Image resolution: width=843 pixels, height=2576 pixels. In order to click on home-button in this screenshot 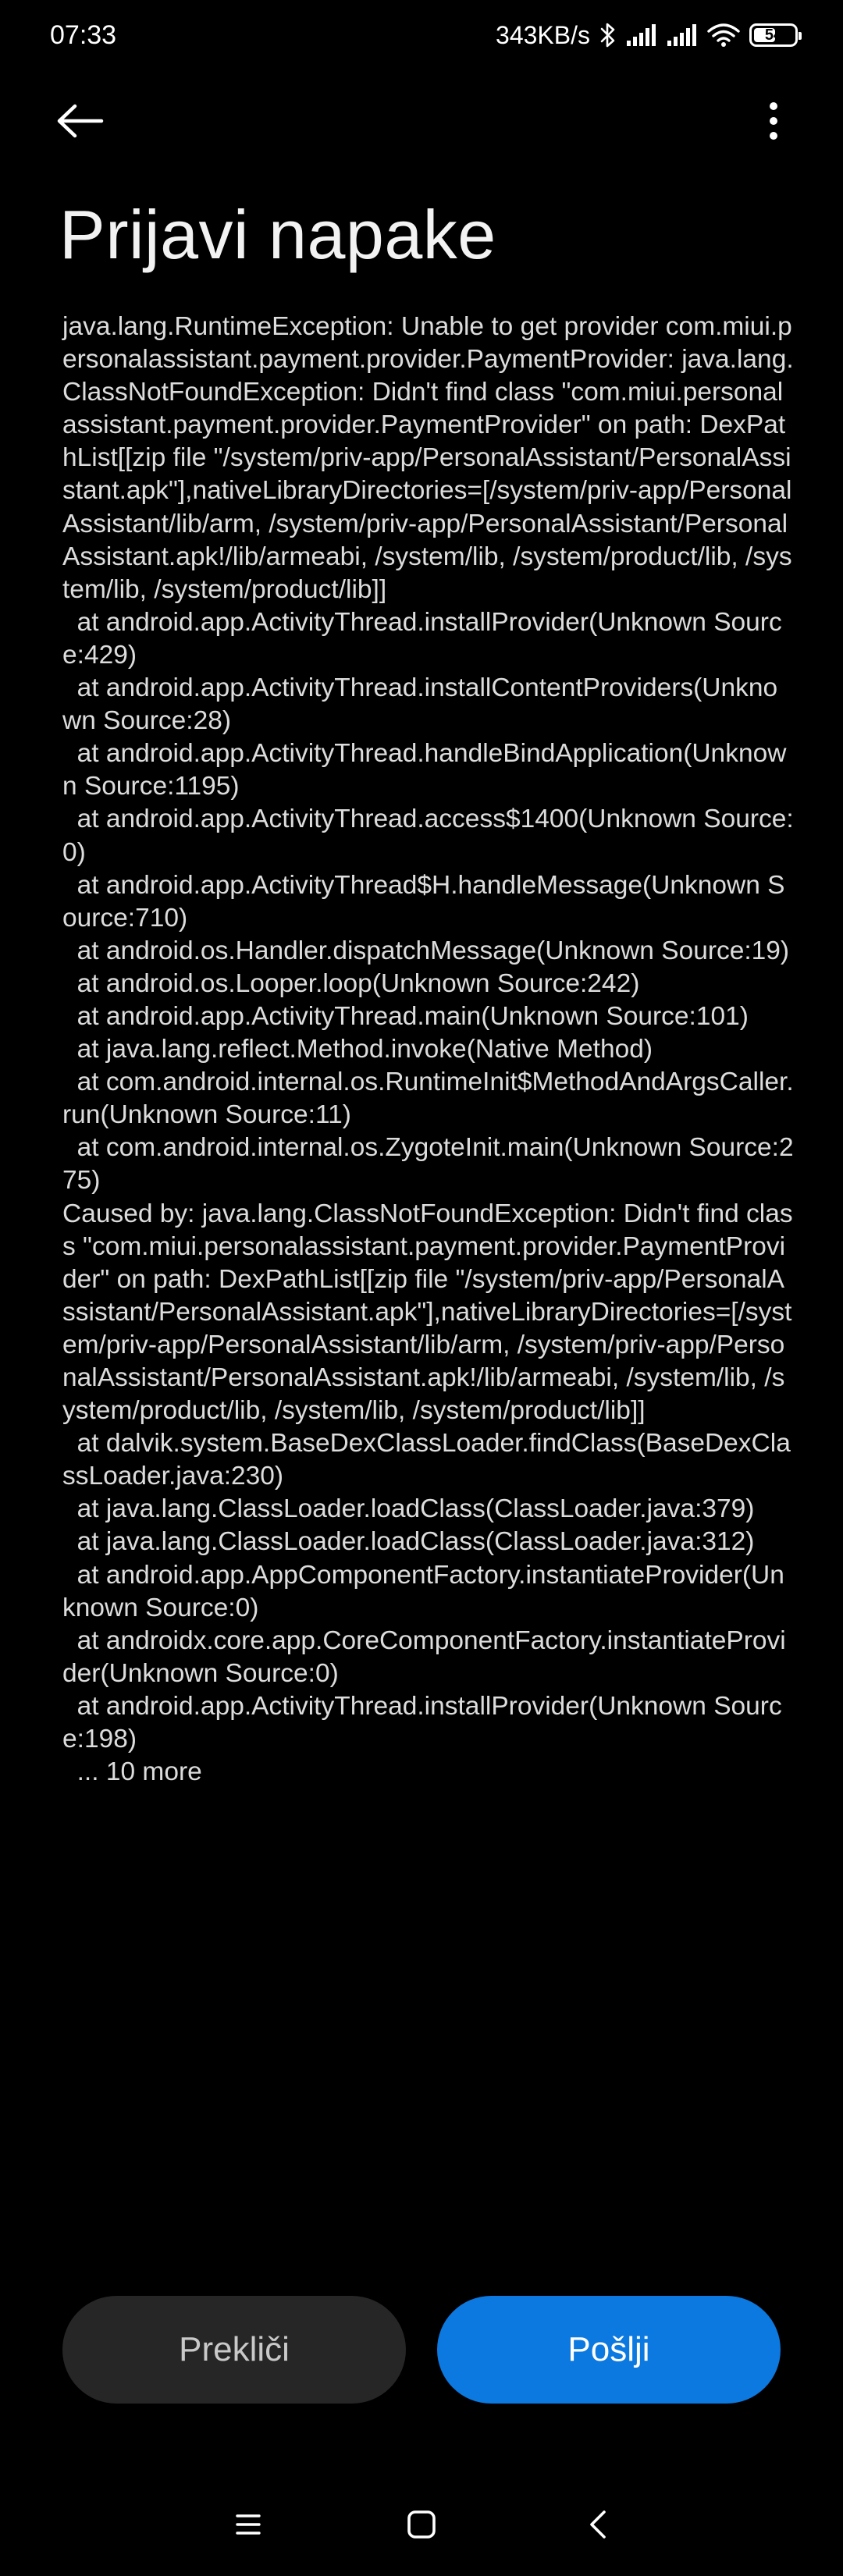, I will do `click(421, 2525)`.